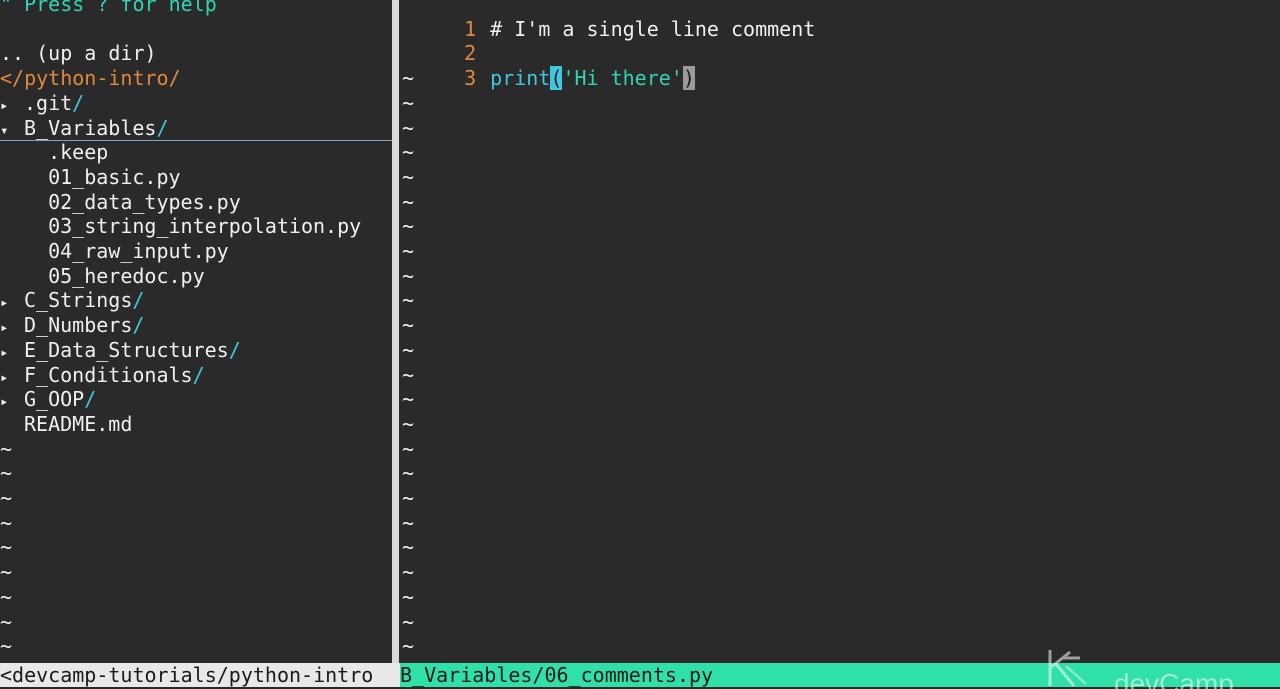 The image size is (1280, 689). Describe the element at coordinates (78, 325) in the screenshot. I see `tree-item-label: D_Numbers` at that location.